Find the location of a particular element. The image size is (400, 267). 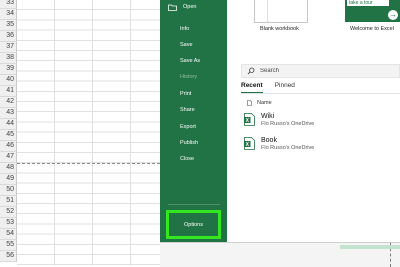

list-item: X Book Flo Russo's OneDrive is located at coordinates (279, 144).